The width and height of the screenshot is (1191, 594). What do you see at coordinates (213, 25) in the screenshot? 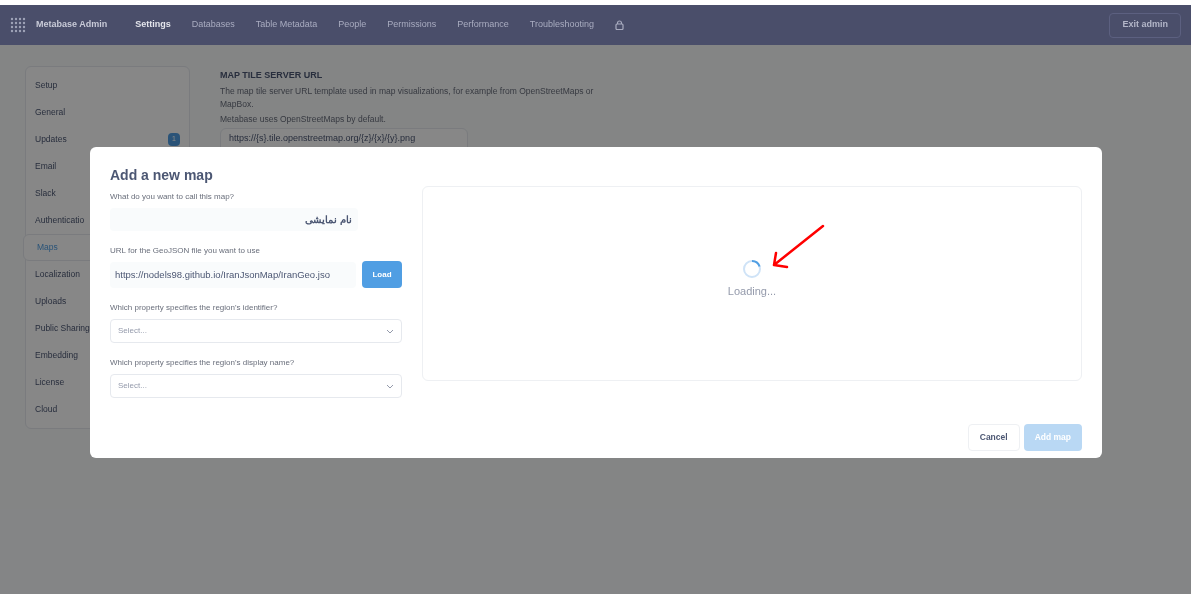
I see `nav-tab: Databases` at bounding box center [213, 25].